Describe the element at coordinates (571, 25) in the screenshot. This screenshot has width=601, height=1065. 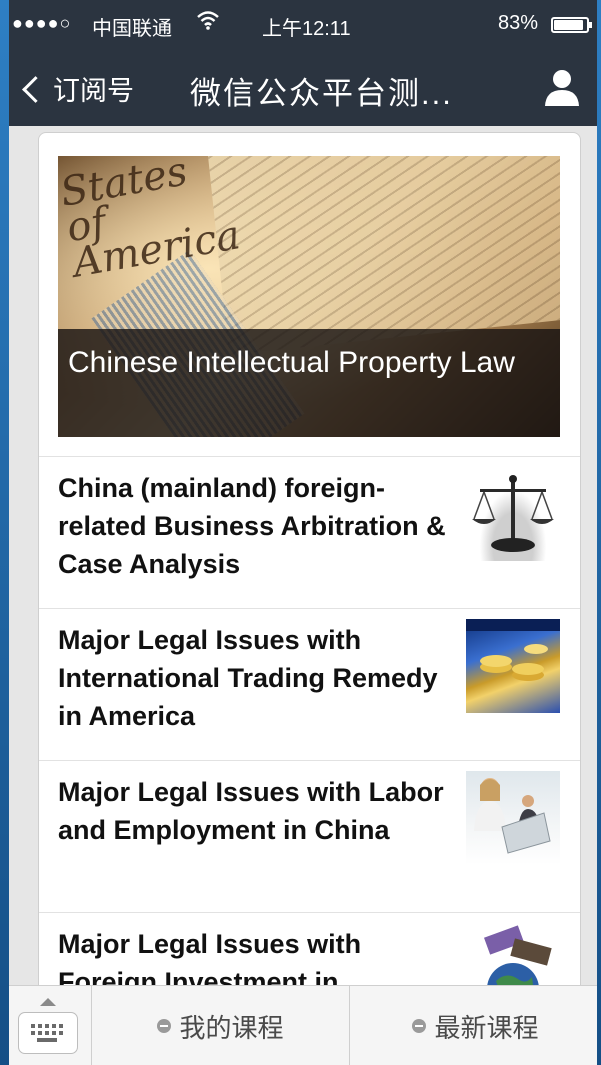
I see `battery-icon` at that location.